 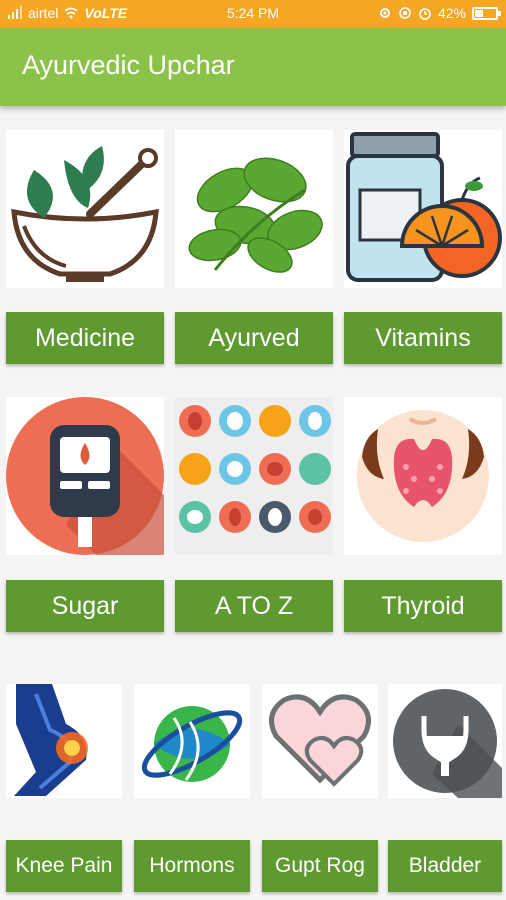 I want to click on sync-icon, so click(x=405, y=13).